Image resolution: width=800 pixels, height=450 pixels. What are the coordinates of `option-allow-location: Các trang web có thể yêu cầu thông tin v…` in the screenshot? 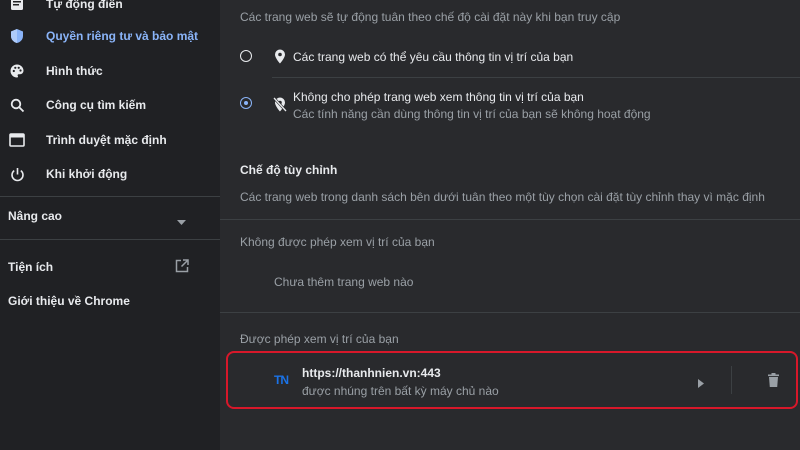 It's located at (510, 57).